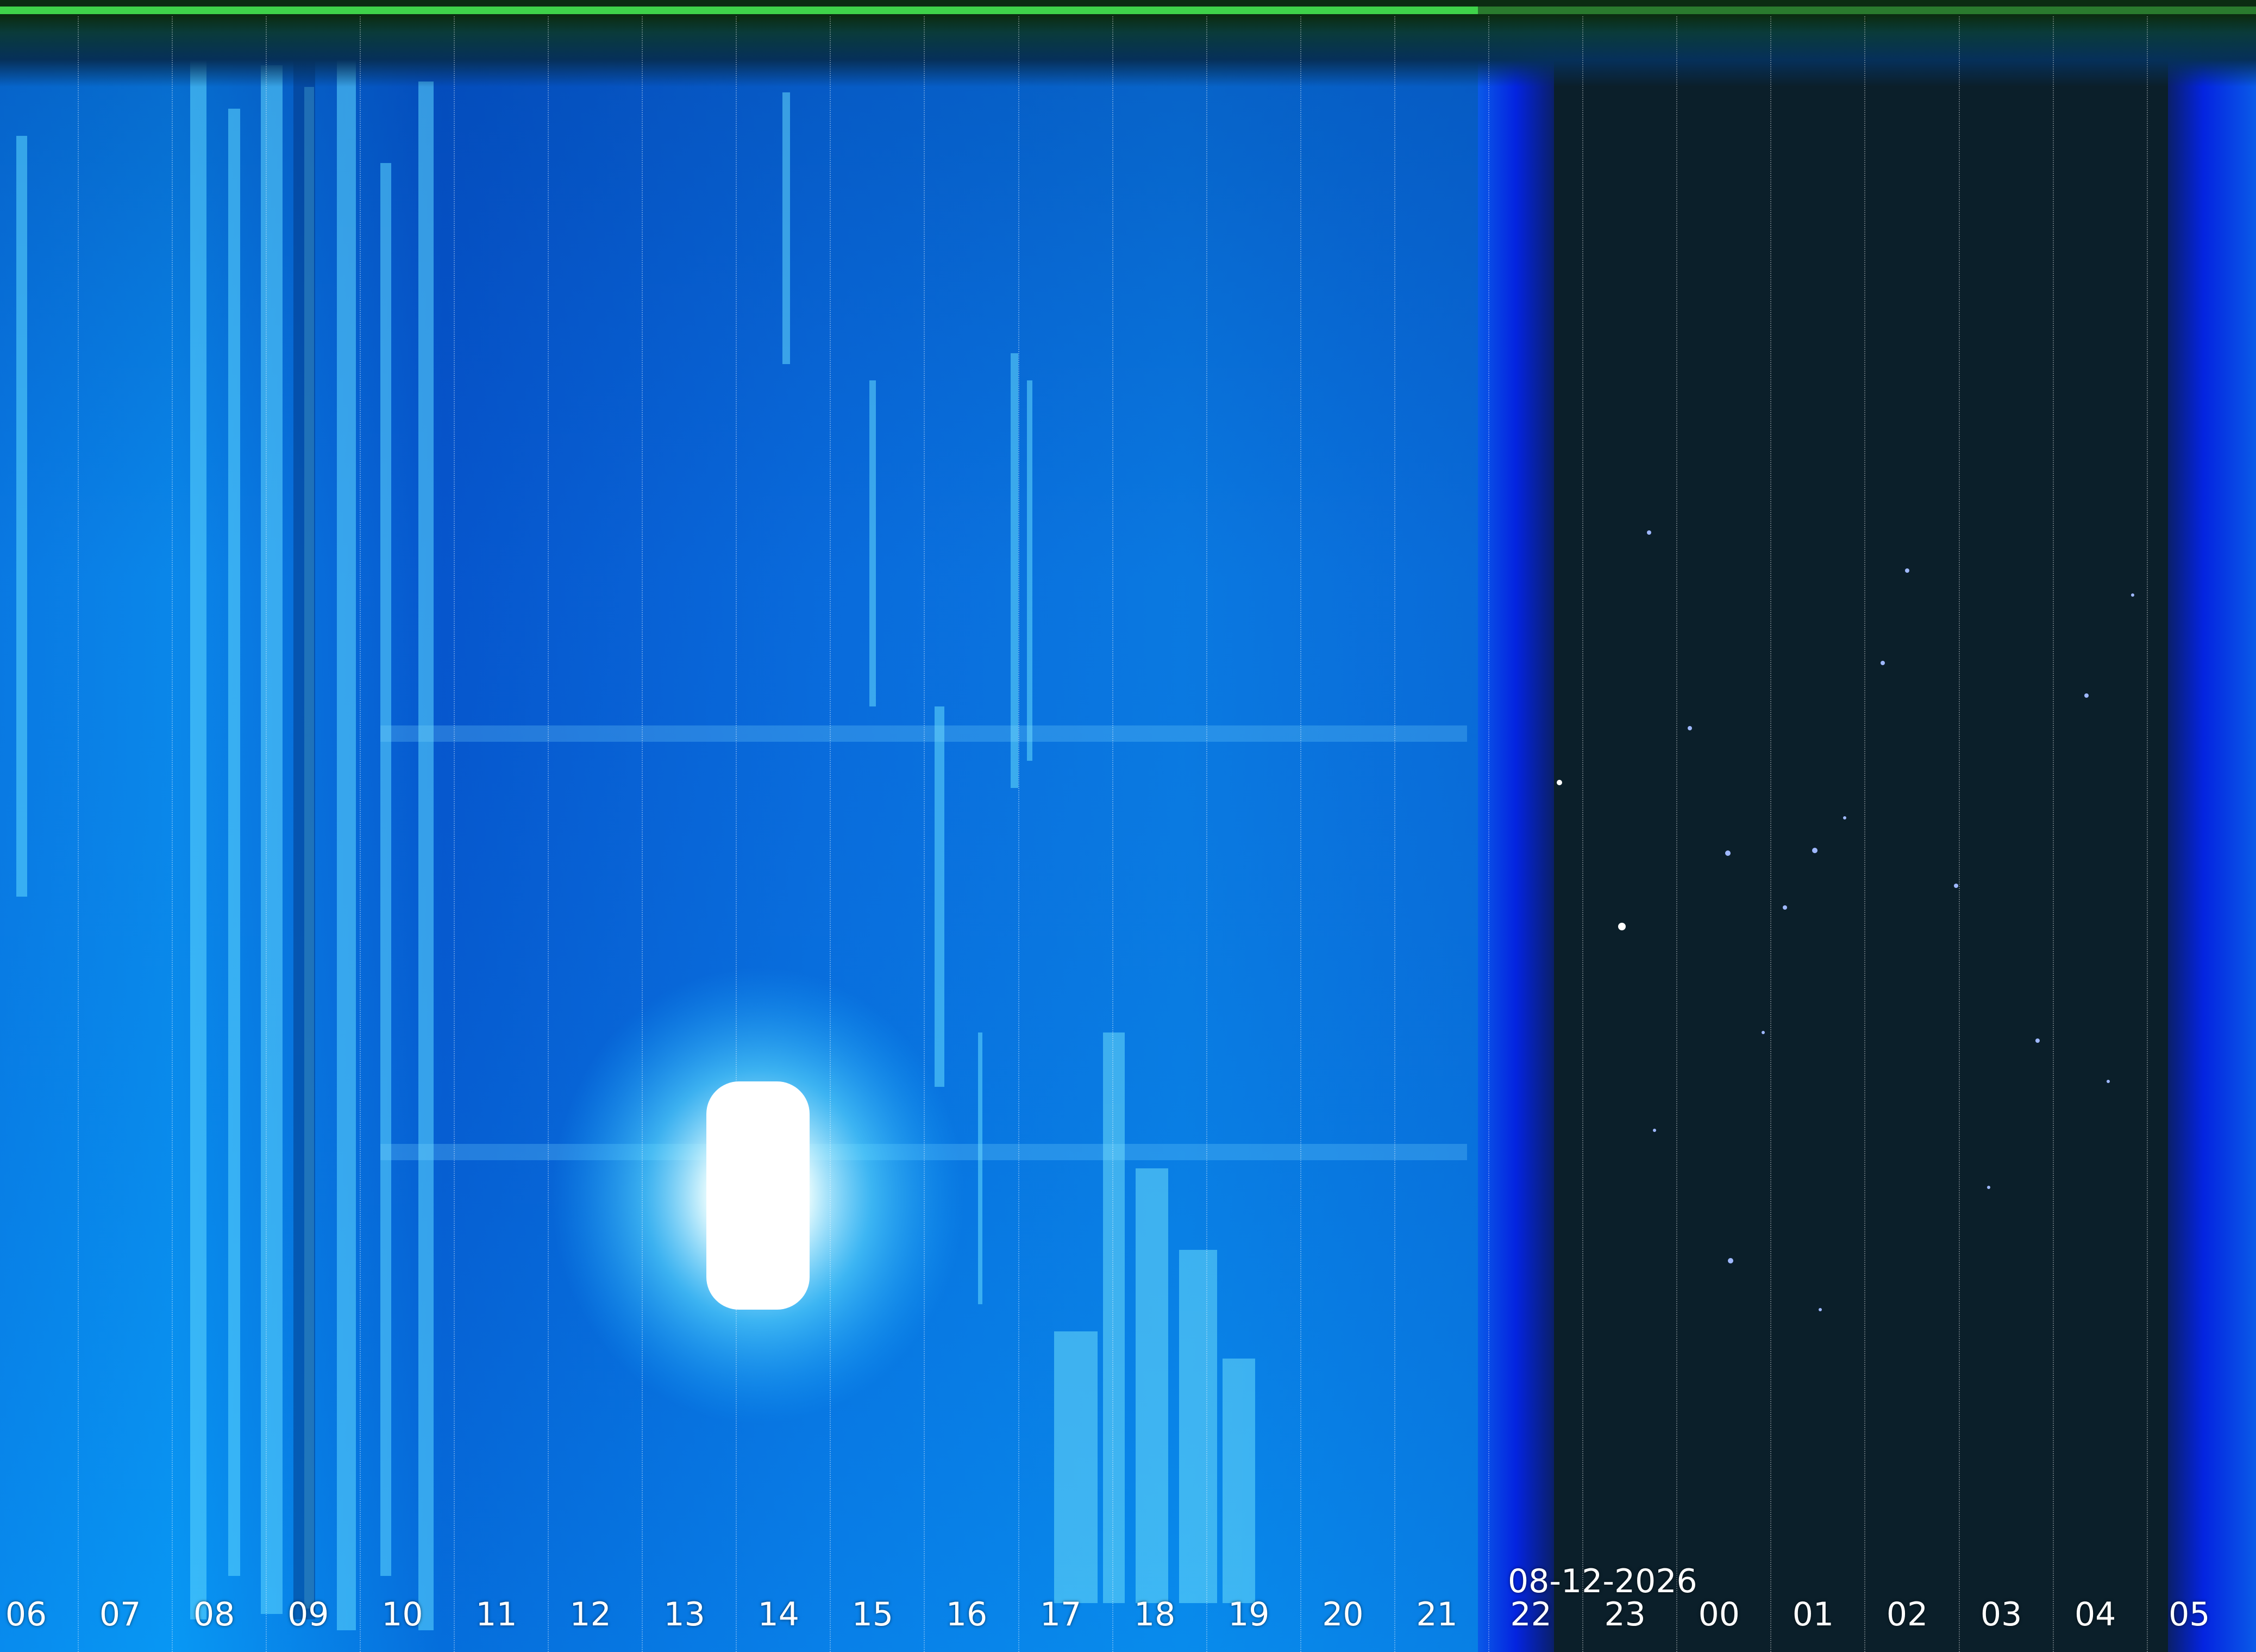 This screenshot has width=2256, height=1652. What do you see at coordinates (1437, 1614) in the screenshot?
I see `hour-label: 21` at bounding box center [1437, 1614].